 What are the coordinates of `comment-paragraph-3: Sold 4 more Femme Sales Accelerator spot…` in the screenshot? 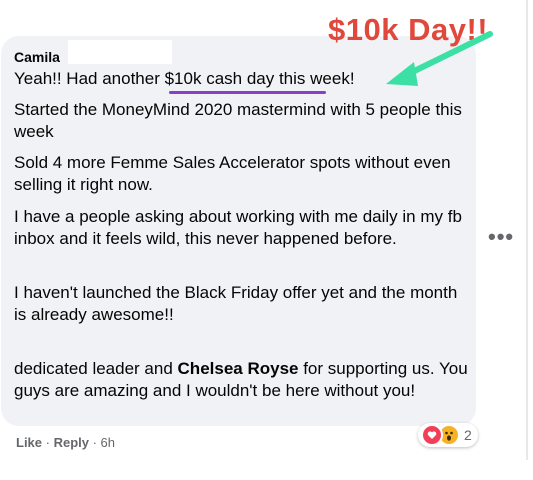 It's located at (232, 173).